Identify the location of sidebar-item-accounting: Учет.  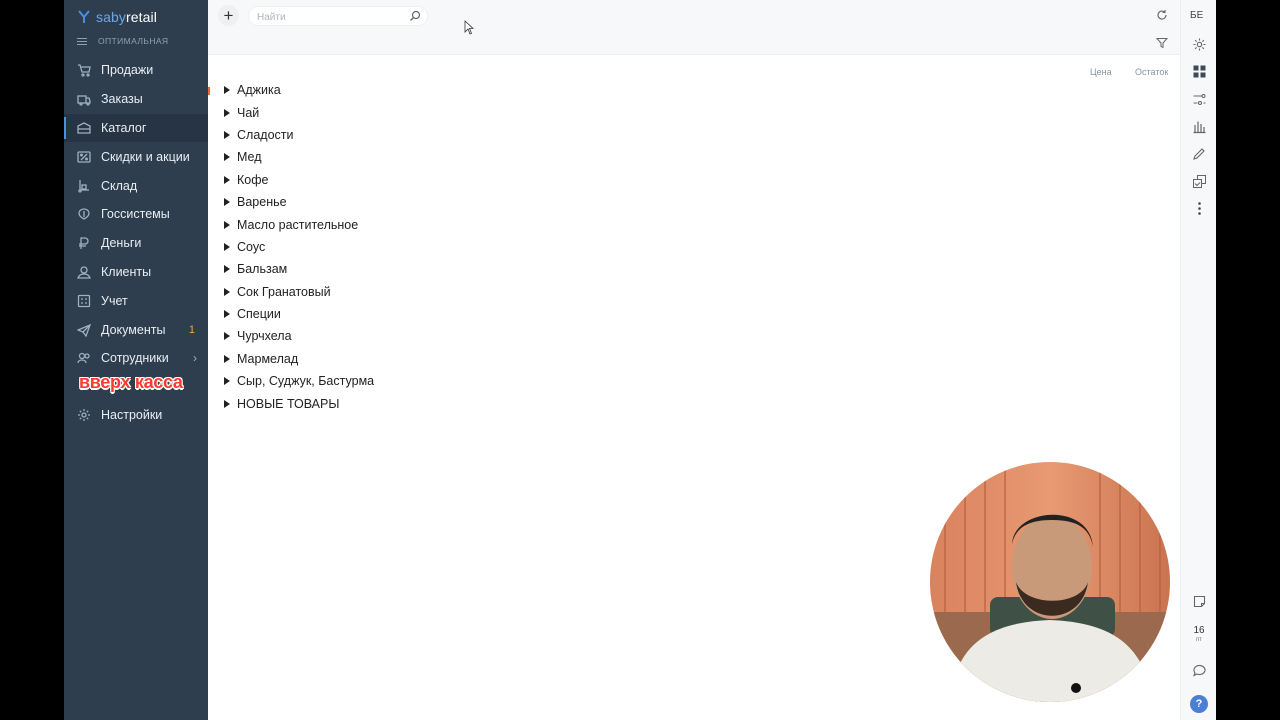
(136, 300).